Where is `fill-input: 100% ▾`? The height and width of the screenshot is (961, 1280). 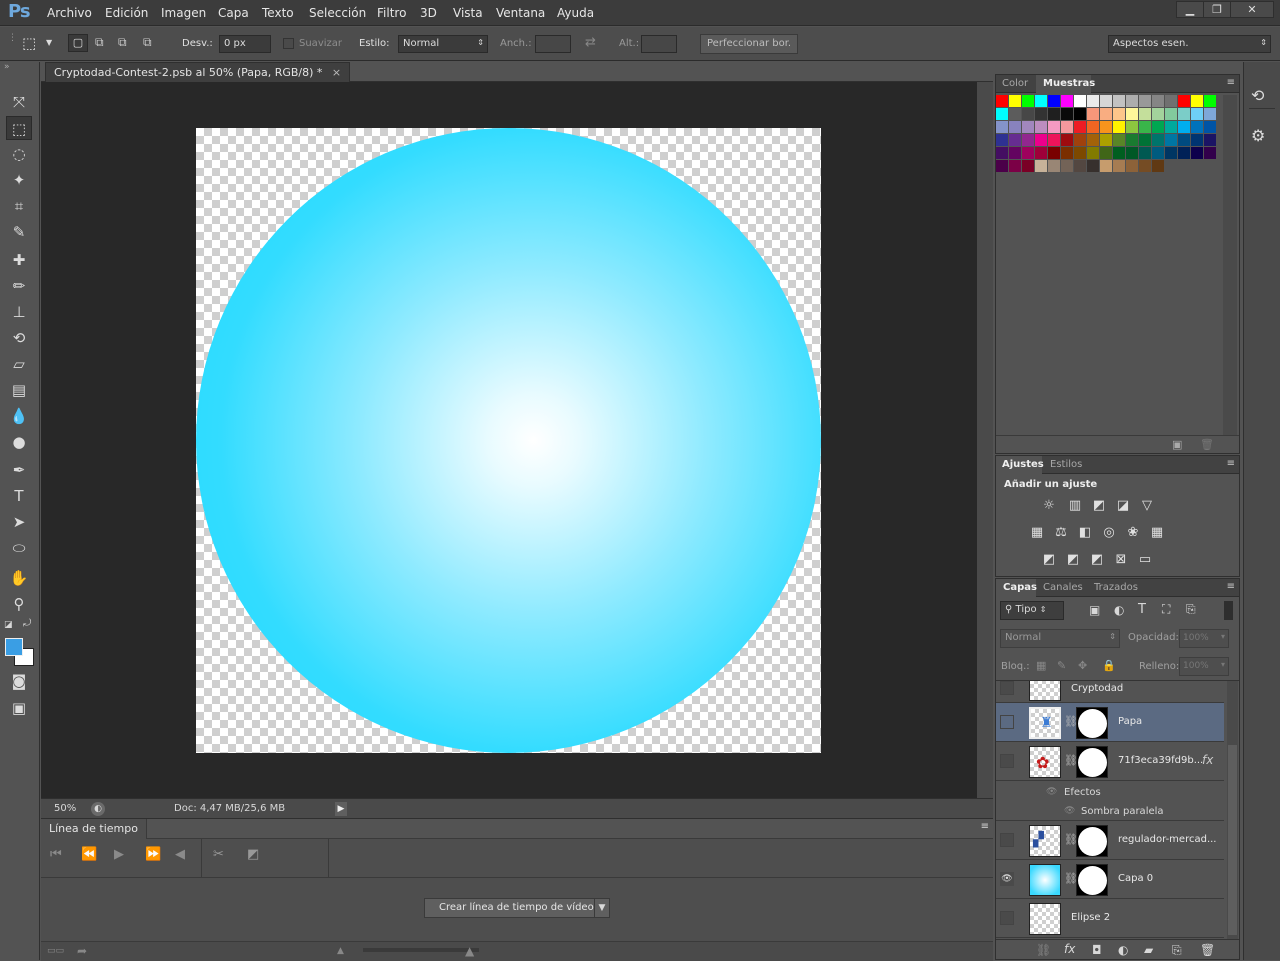
fill-input: 100% ▾ is located at coordinates (1204, 666).